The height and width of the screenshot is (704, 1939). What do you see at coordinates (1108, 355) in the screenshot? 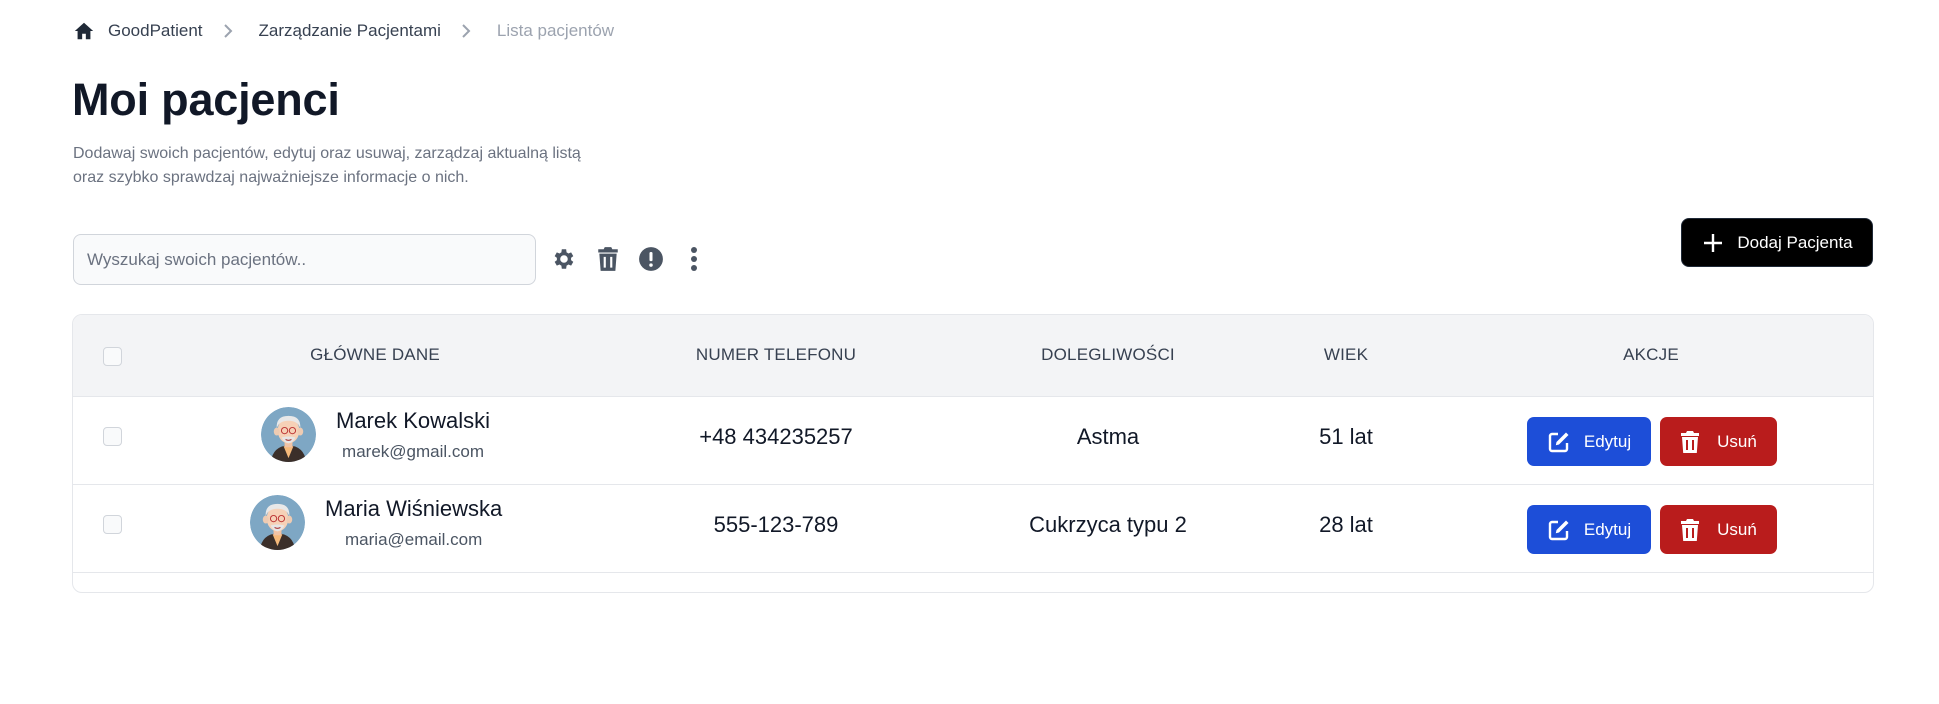
I see `column-header-ailments: DOLEGLIWOŚCI` at bounding box center [1108, 355].